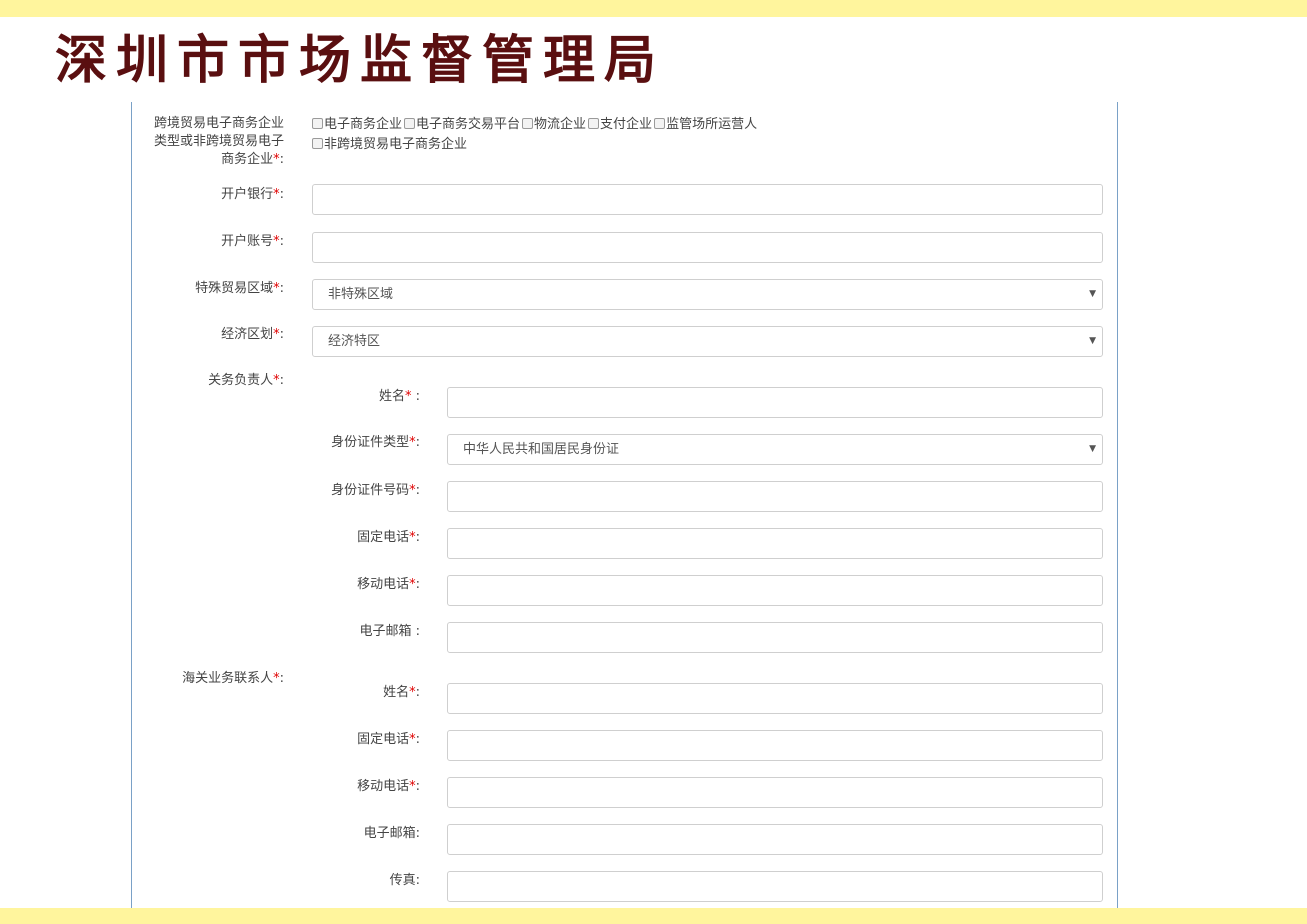 The width and height of the screenshot is (1307, 924). What do you see at coordinates (276, 491) in the screenshot?
I see `officer-id-number-label: 身份证件号码*:` at bounding box center [276, 491].